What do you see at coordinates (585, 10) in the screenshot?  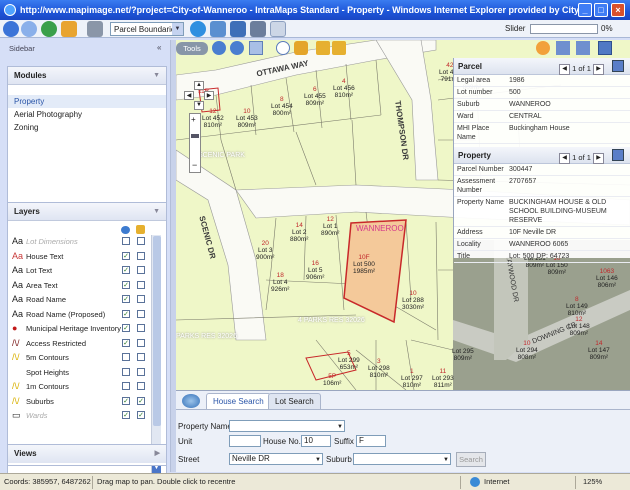 I see `minimize-button: _` at bounding box center [585, 10].